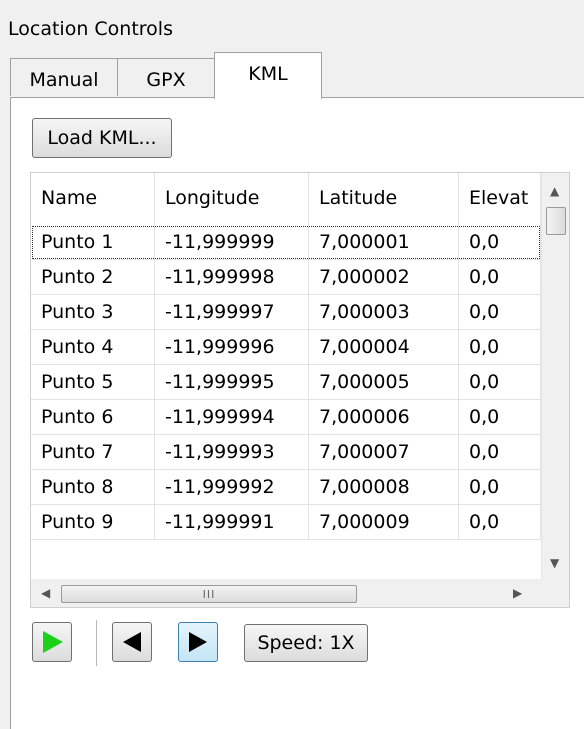 Image resolution: width=584 pixels, height=729 pixels. What do you see at coordinates (232, 382) in the screenshot?
I see `cell-longitude: -11,999995` at bounding box center [232, 382].